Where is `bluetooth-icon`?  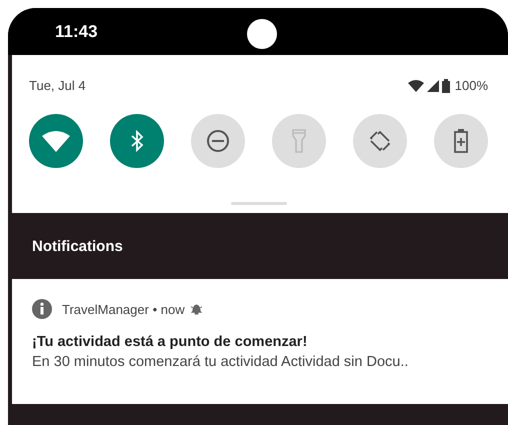 bluetooth-icon is located at coordinates (137, 141).